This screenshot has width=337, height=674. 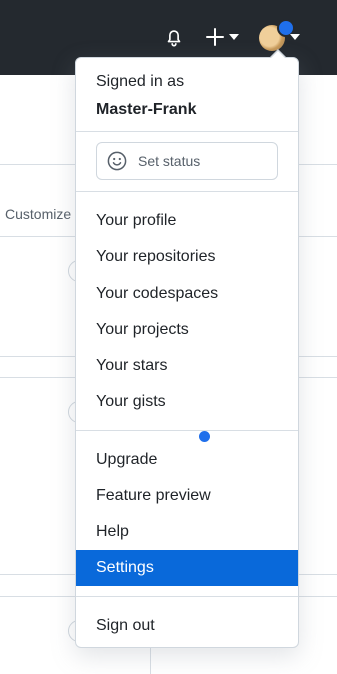 I want to click on username: Master-Frank, so click(x=146, y=109).